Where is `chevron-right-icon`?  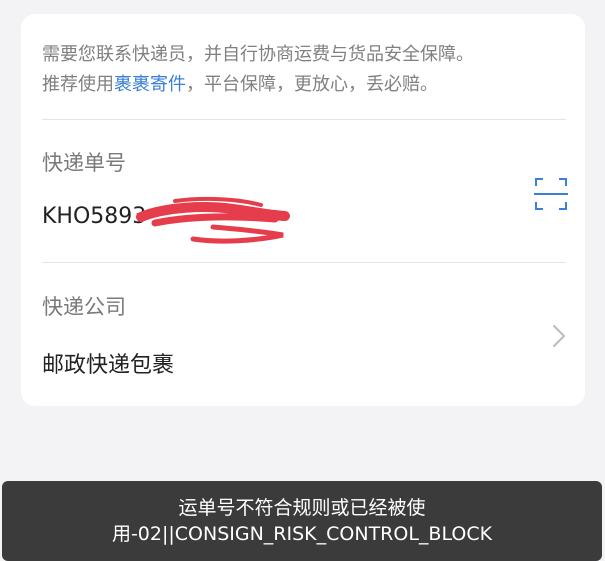 chevron-right-icon is located at coordinates (559, 336).